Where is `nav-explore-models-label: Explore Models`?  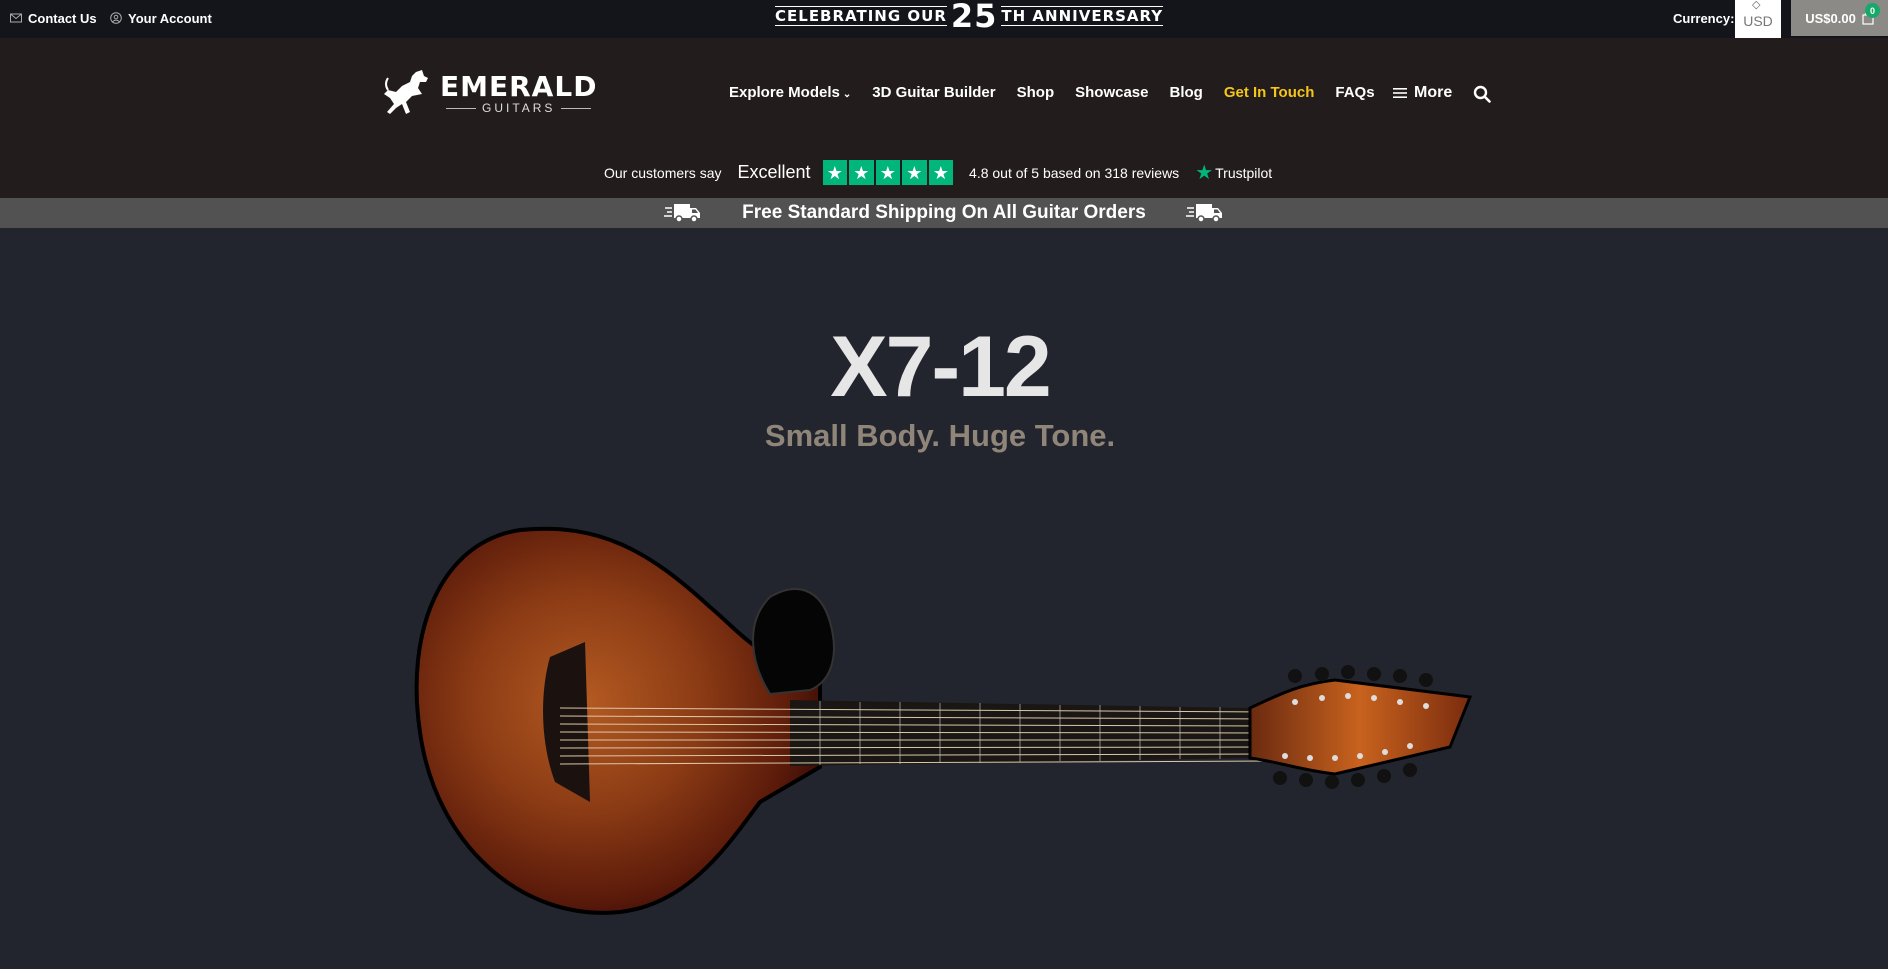
nav-explore-models-label: Explore Models is located at coordinates (784, 92).